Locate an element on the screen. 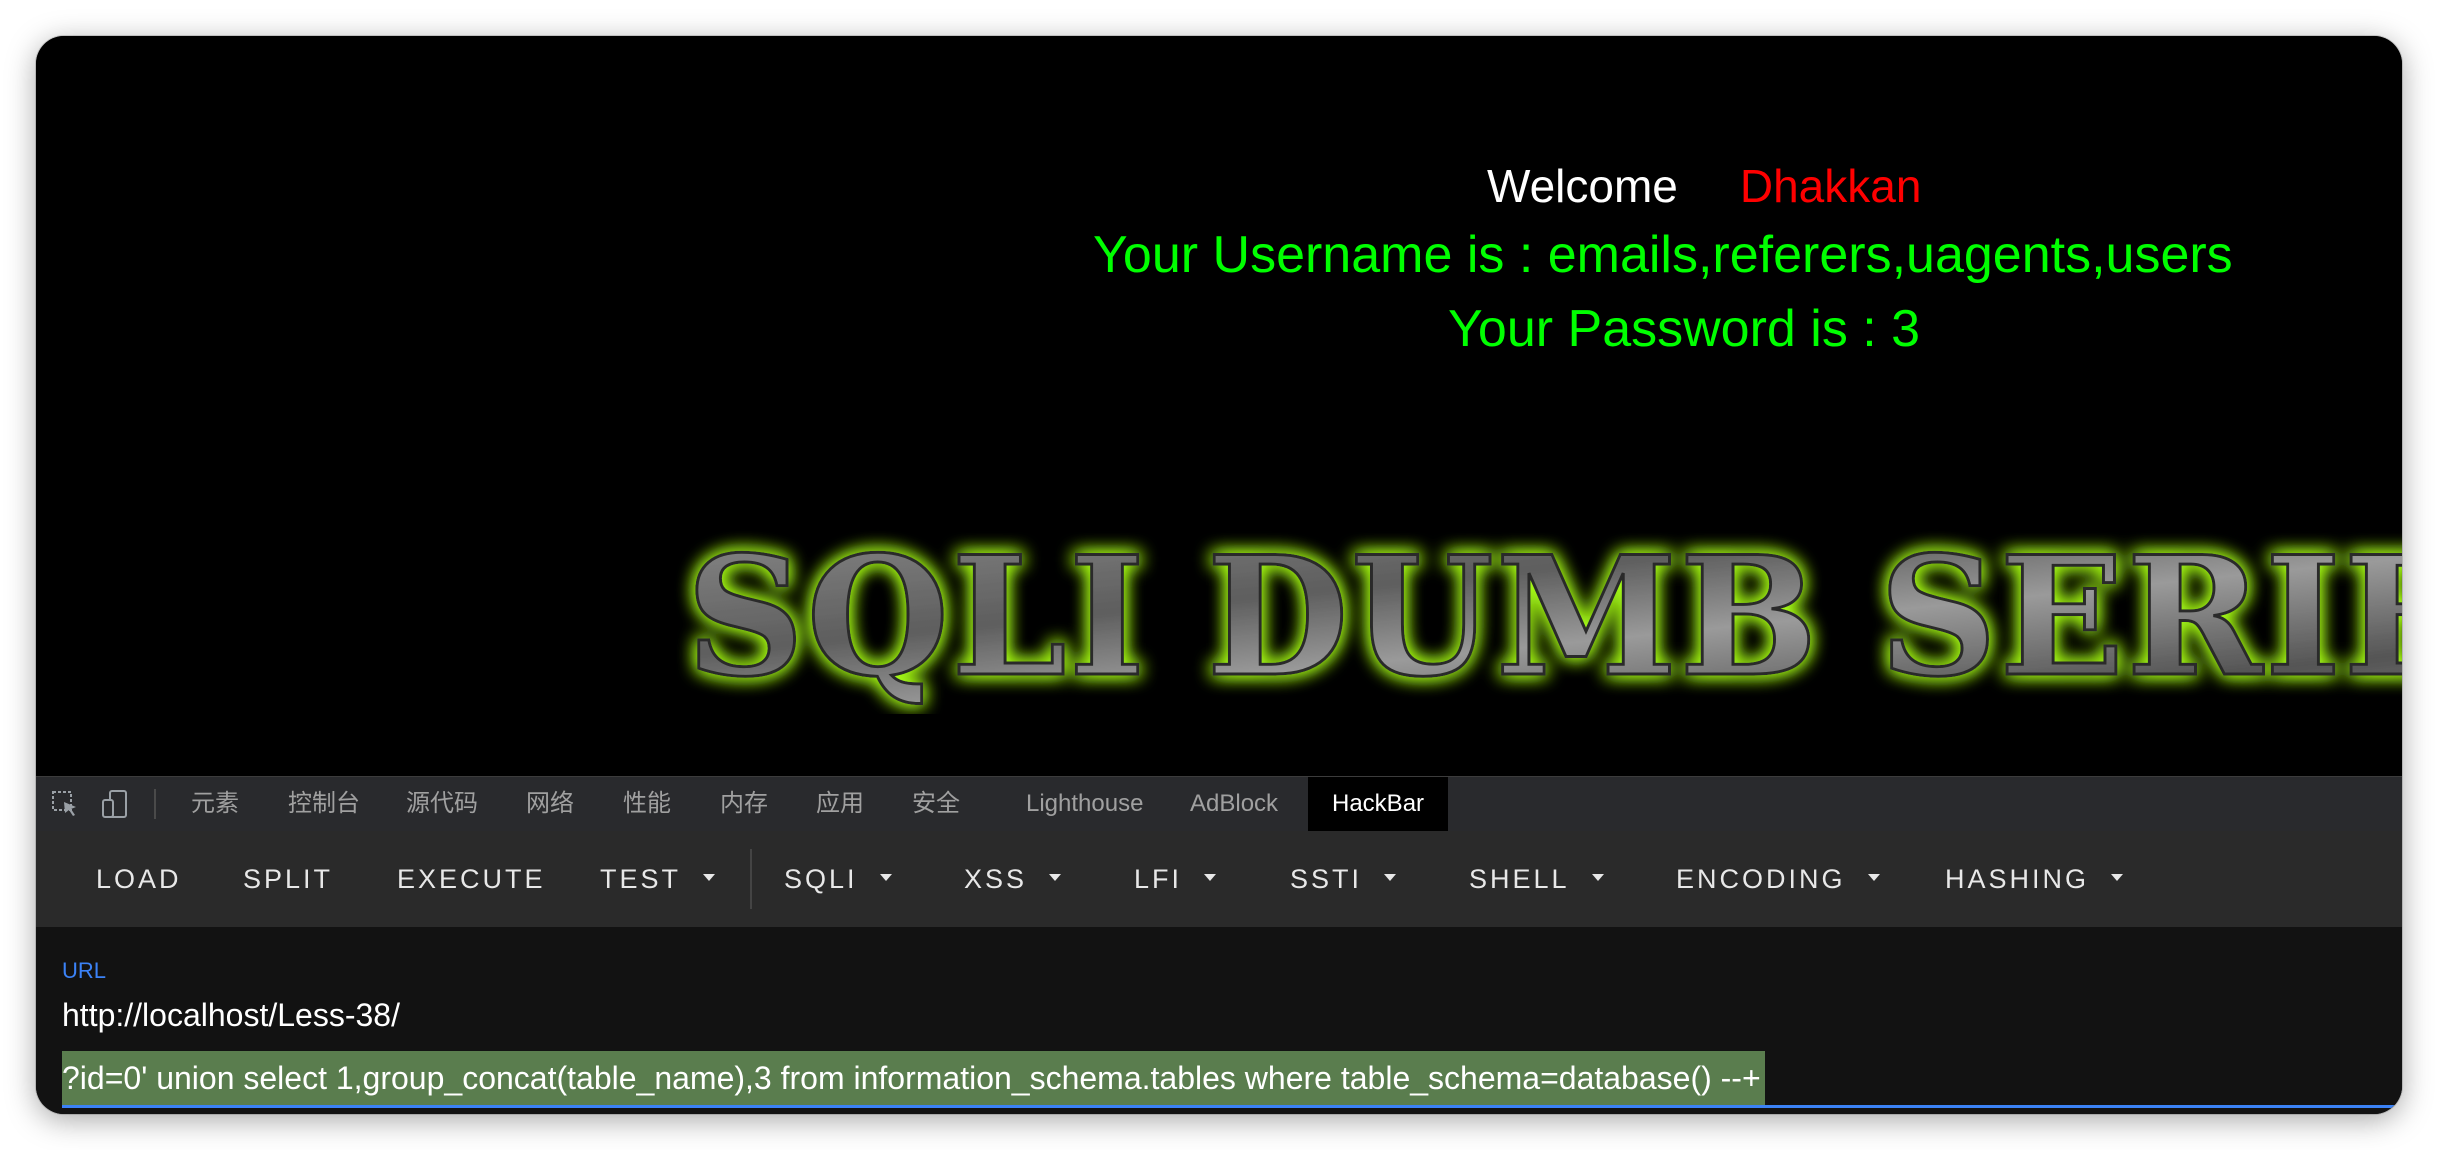  lfi-dropdown-label: LFI is located at coordinates (1158, 879).